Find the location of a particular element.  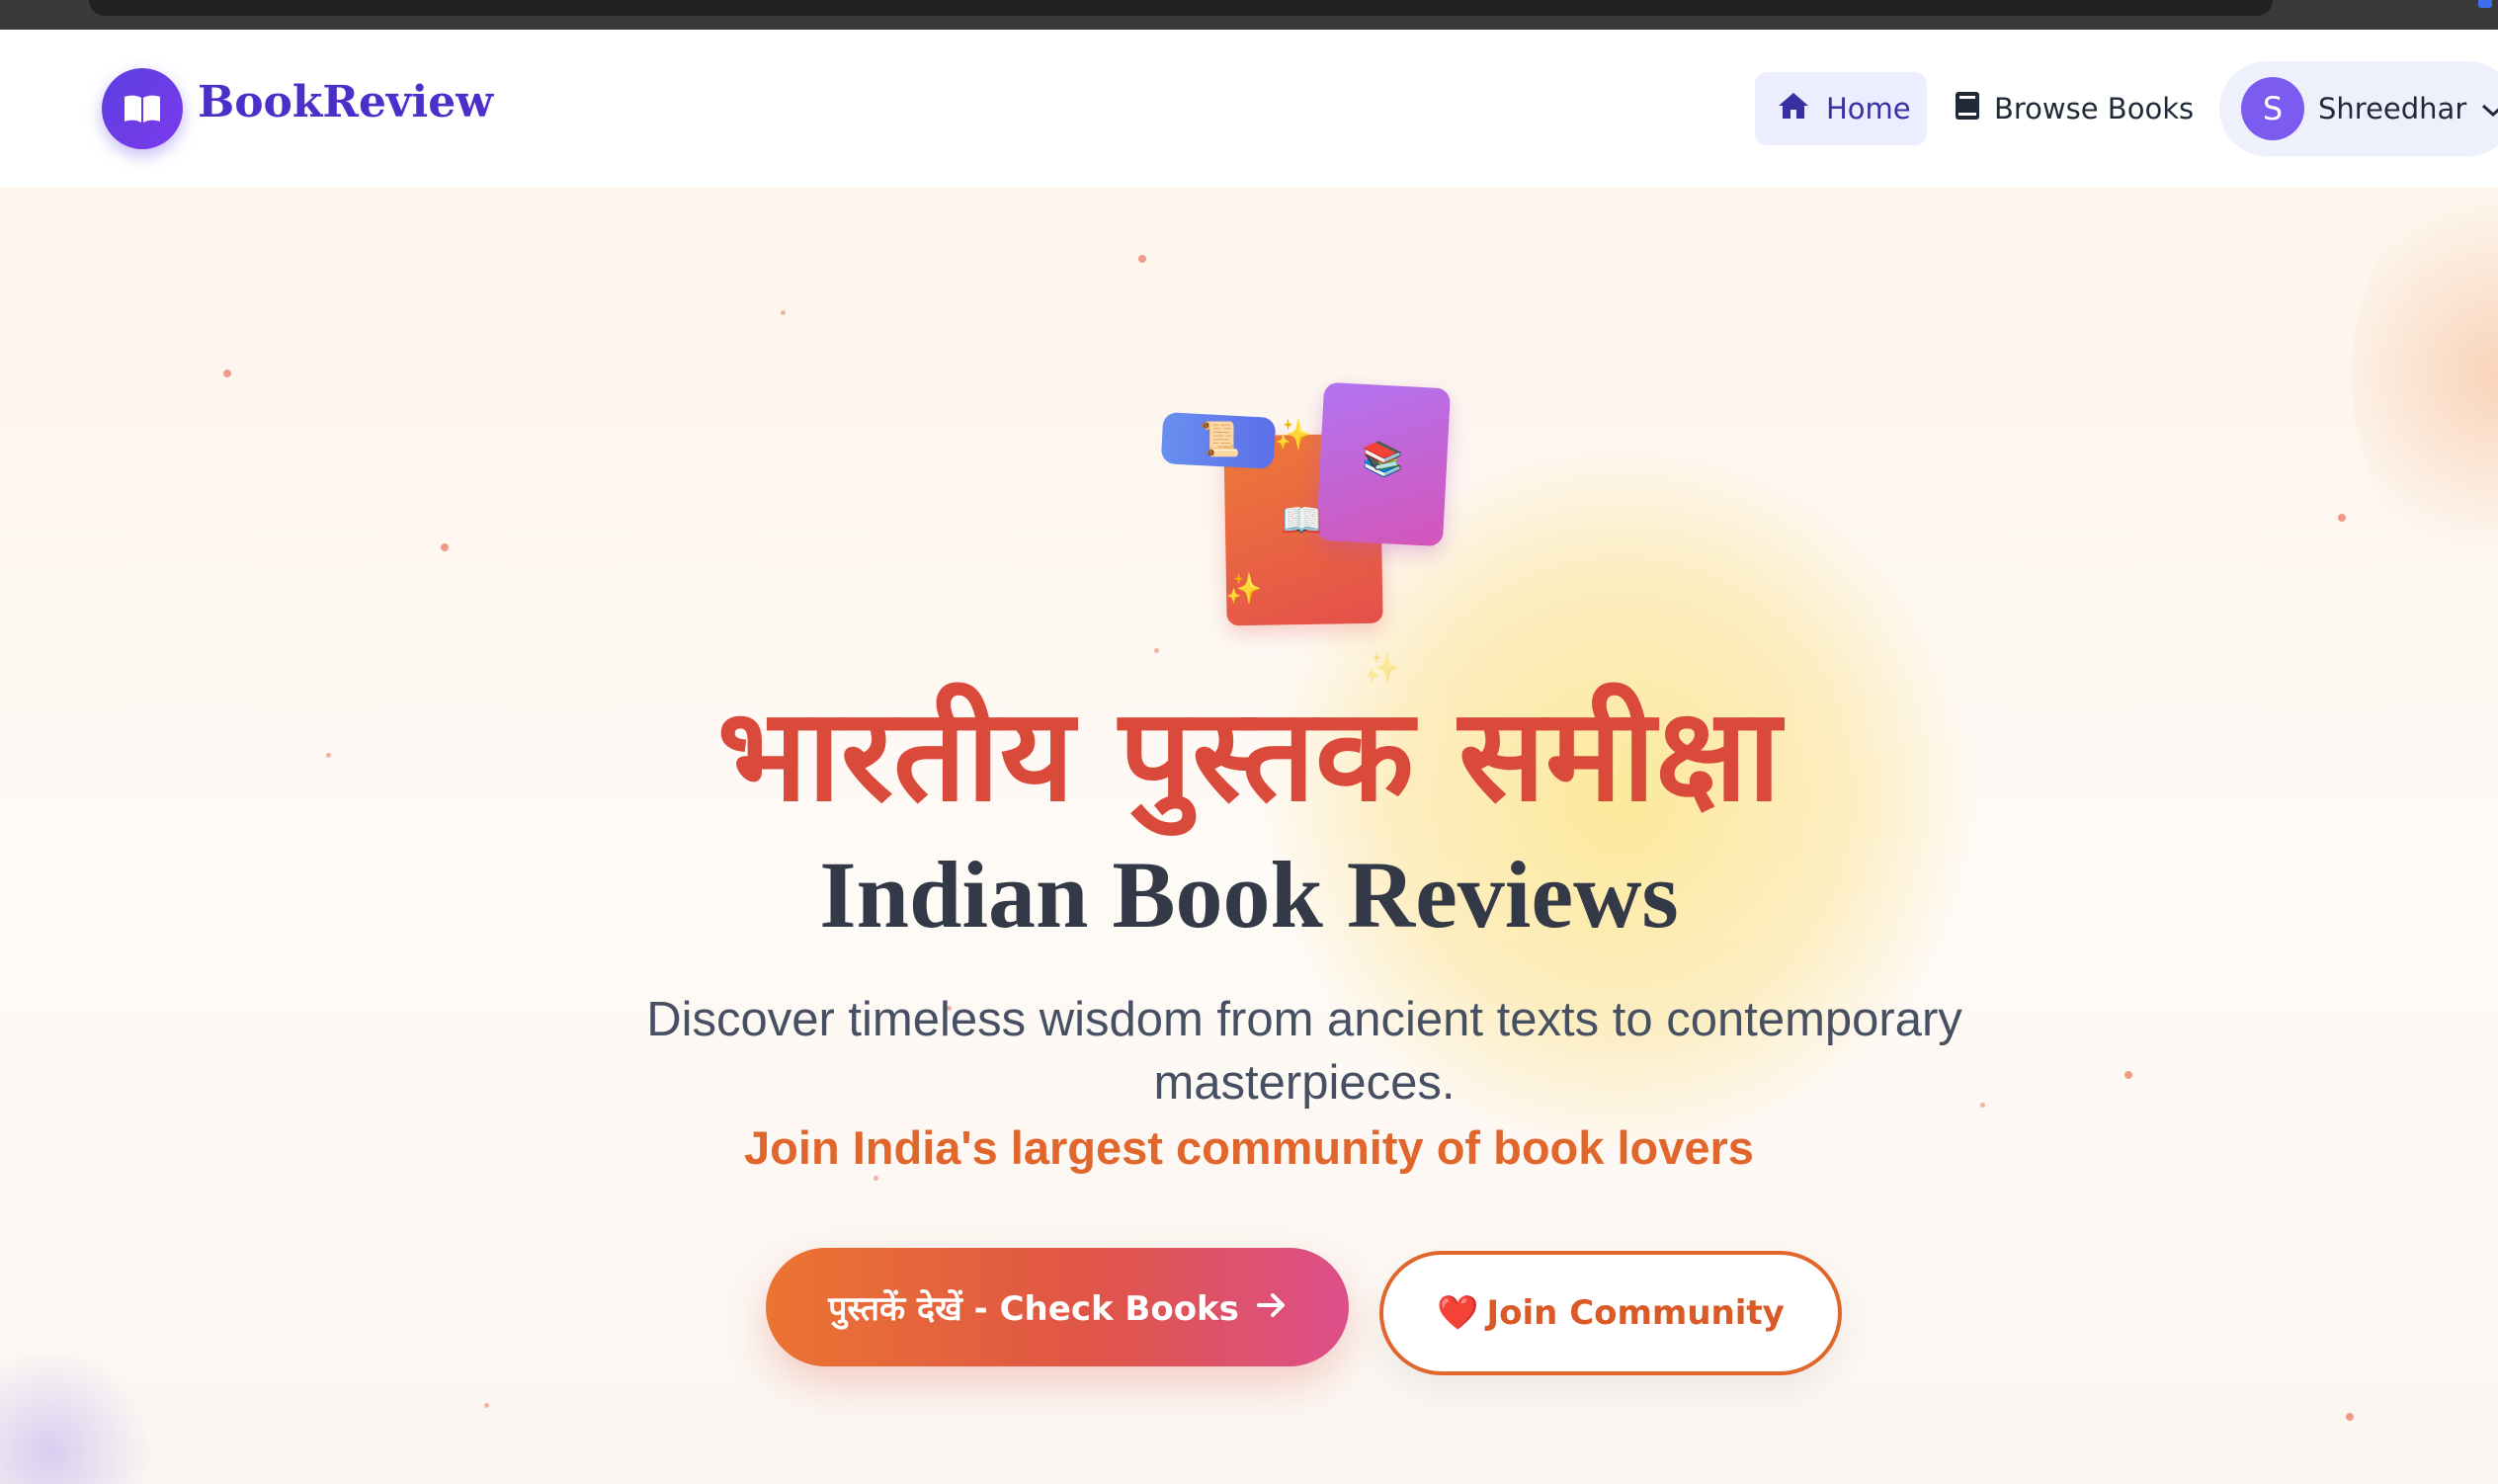

check-books-button: पुस्तकें देखें - Check Books is located at coordinates (1057, 1307).